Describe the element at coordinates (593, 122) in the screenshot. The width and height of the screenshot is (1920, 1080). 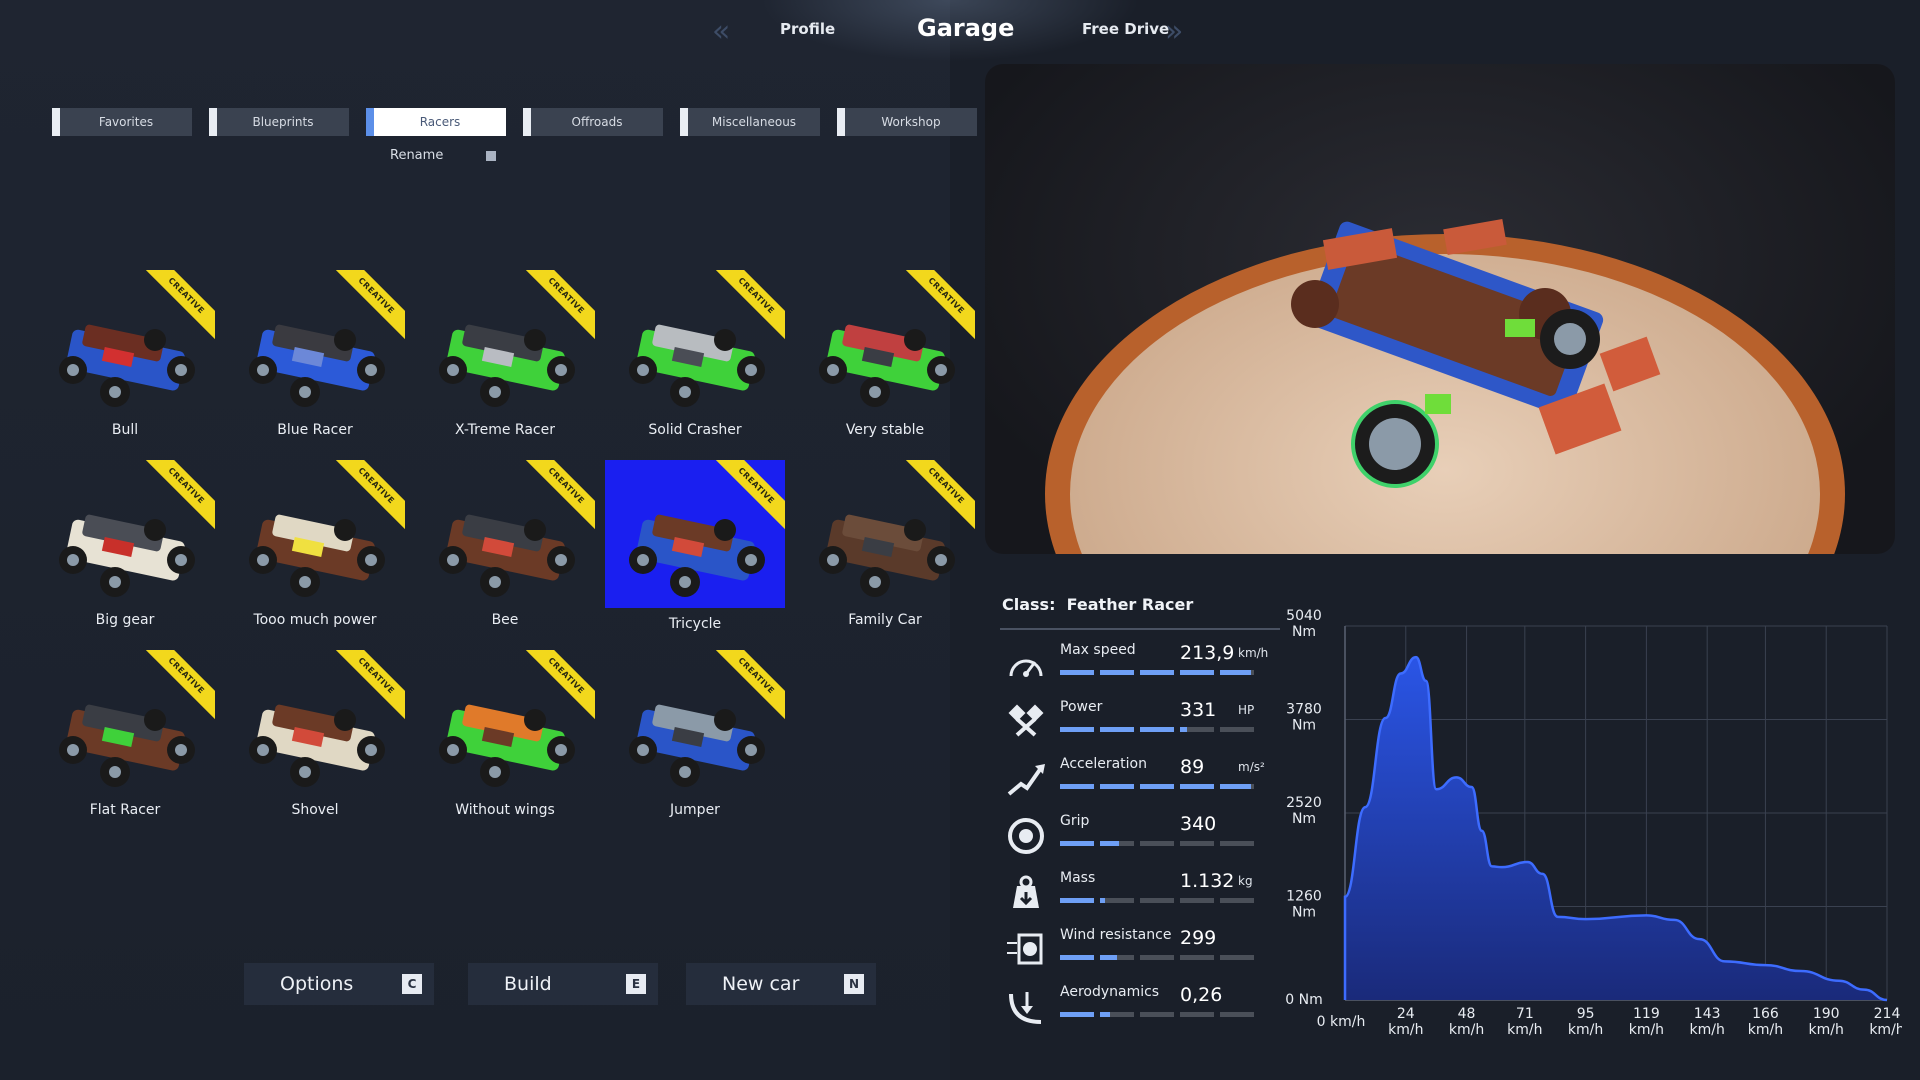
I see `tab-offroads: Offroads` at that location.